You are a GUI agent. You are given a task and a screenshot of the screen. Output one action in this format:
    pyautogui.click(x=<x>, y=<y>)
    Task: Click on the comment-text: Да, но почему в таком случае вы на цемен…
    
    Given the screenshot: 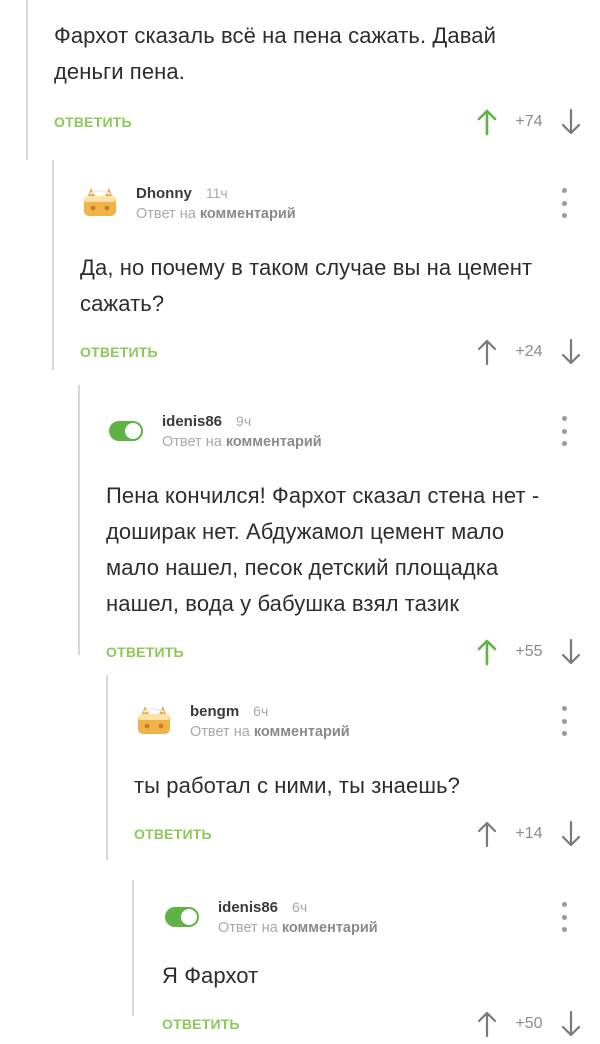 What is the action you would take?
    pyautogui.click(x=306, y=285)
    